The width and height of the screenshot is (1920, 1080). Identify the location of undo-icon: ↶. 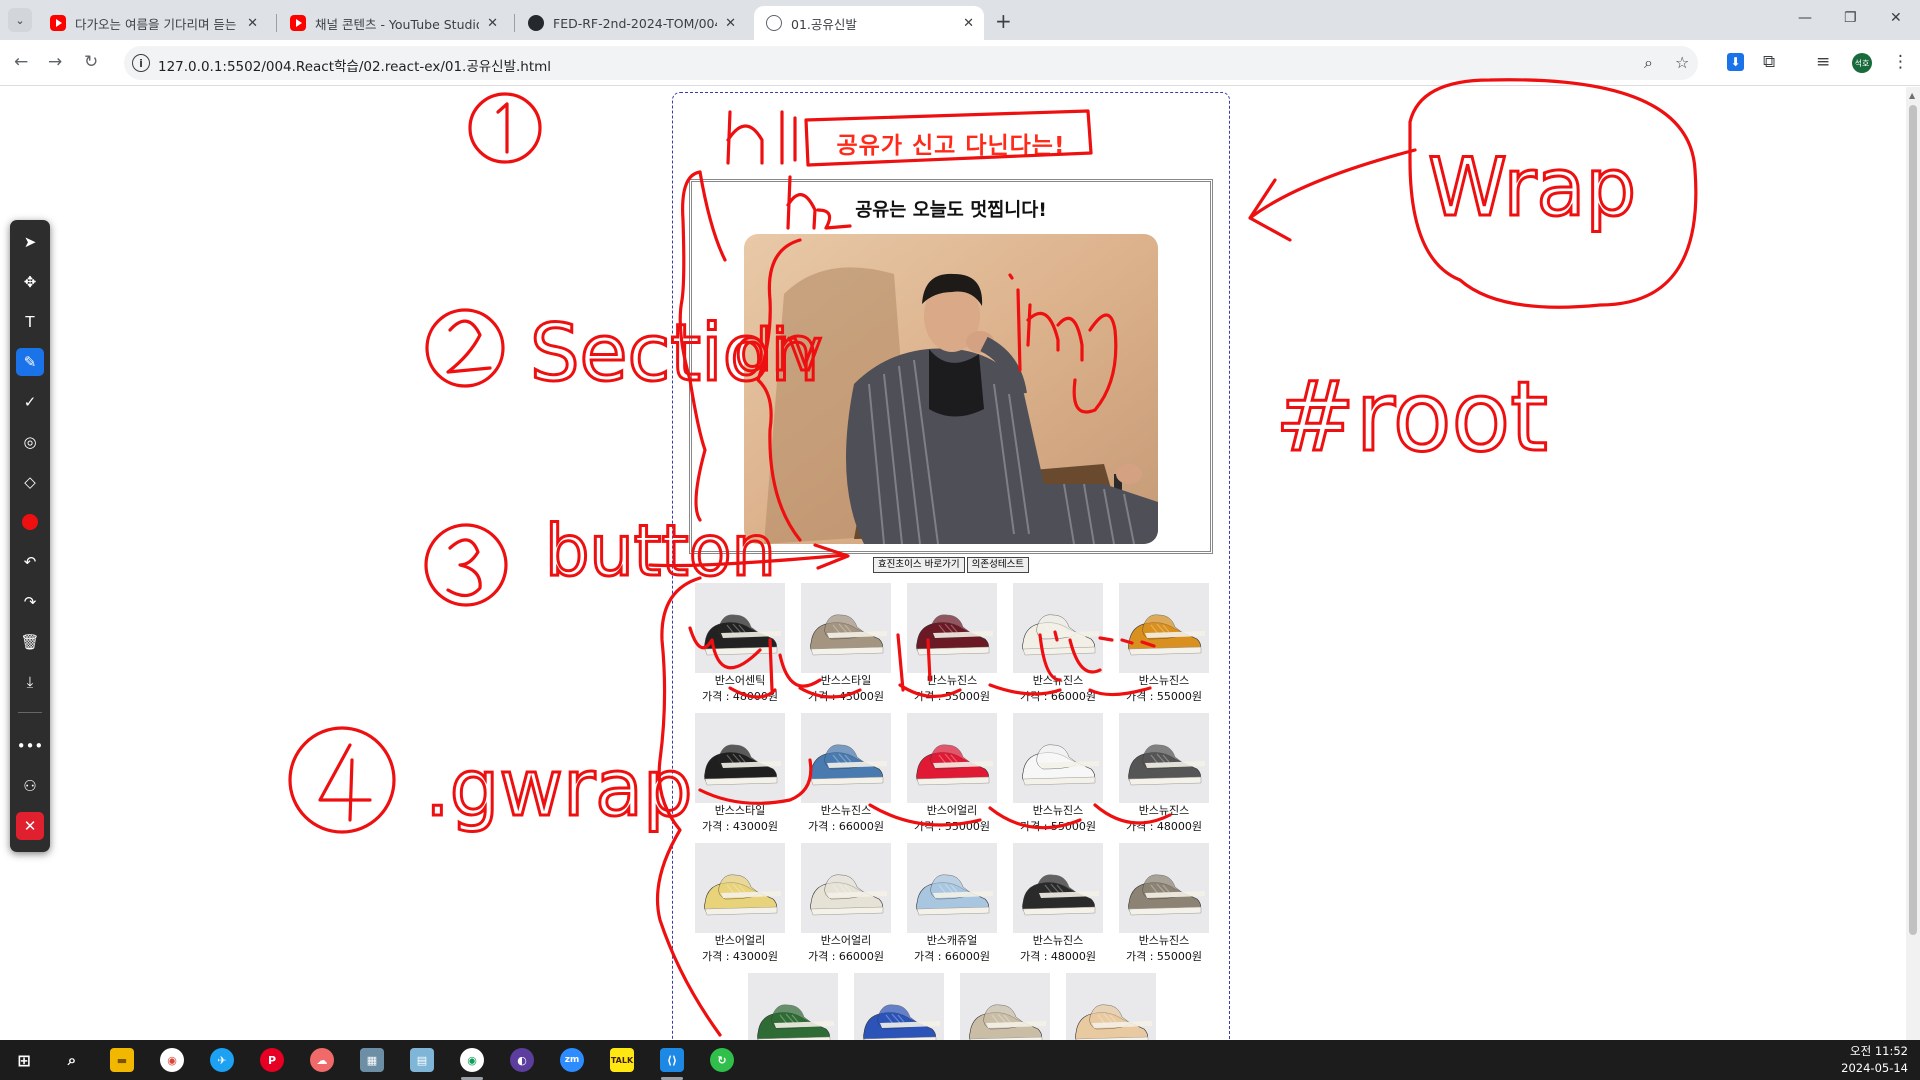
(30, 562).